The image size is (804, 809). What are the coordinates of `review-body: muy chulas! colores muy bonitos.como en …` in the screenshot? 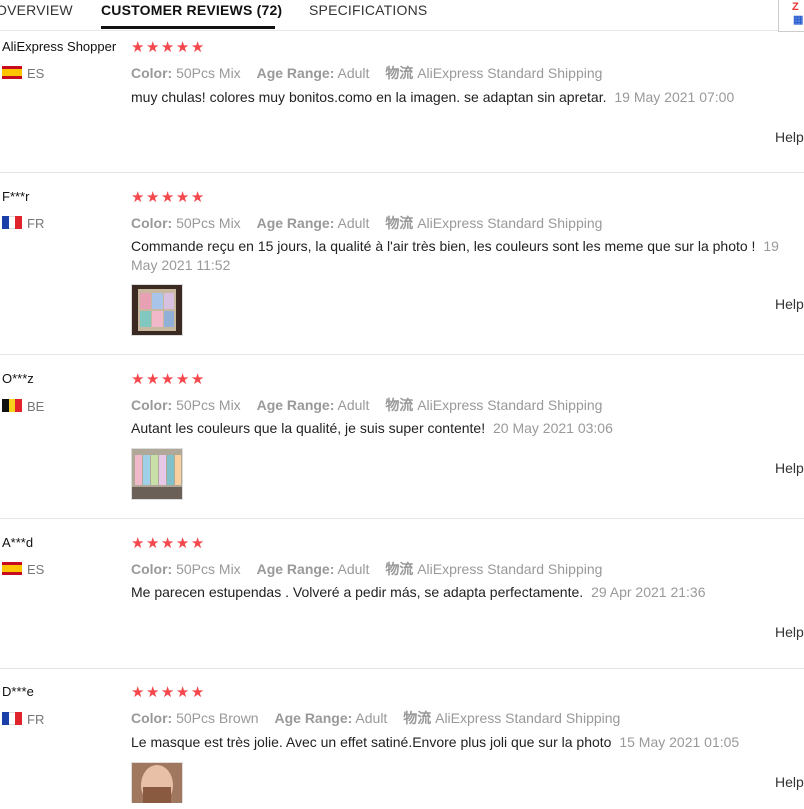 It's located at (467, 97).